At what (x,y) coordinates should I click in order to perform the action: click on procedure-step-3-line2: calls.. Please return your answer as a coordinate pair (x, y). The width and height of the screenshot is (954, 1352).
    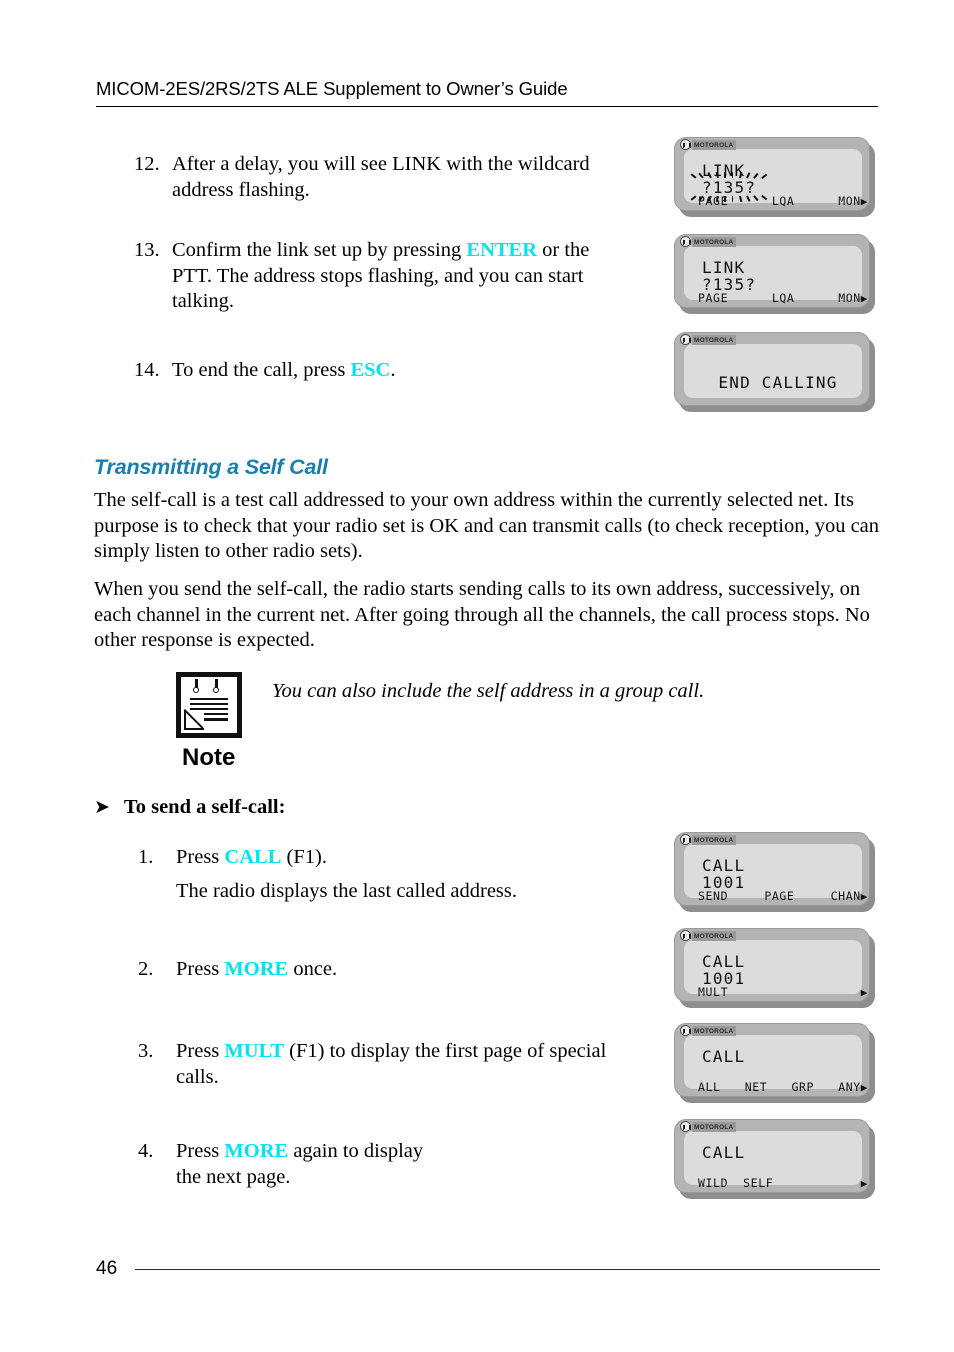
    Looking at the image, I should click on (197, 1076).